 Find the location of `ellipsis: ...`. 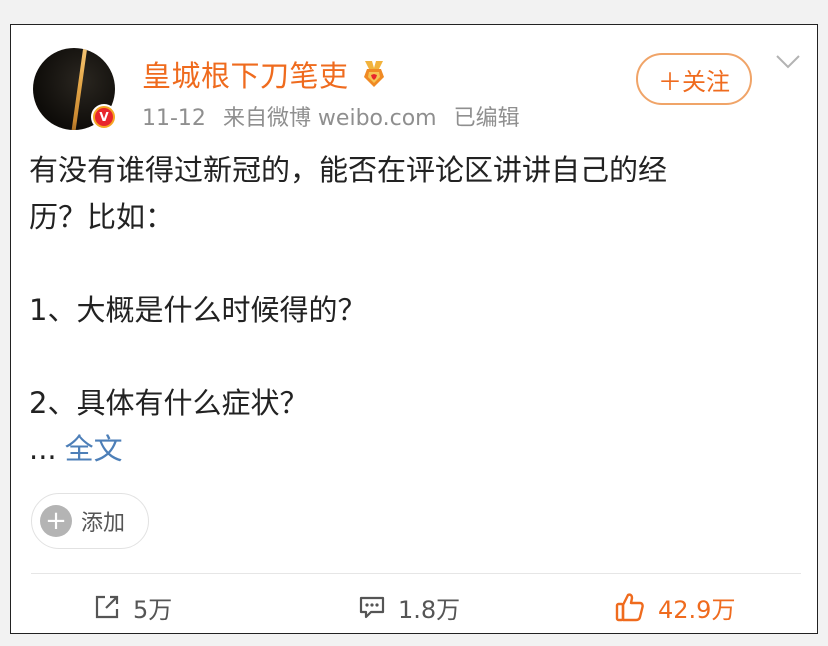

ellipsis: ... is located at coordinates (43, 449).